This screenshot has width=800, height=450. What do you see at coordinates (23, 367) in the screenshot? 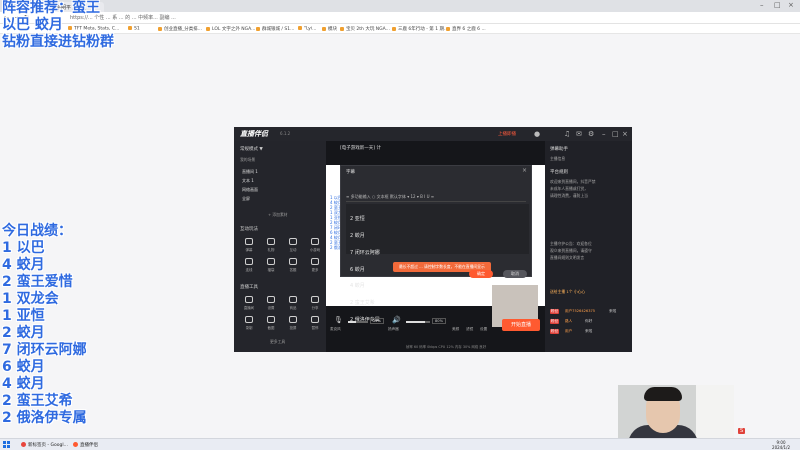
I see `record-item: 6 蛟月` at bounding box center [23, 367].